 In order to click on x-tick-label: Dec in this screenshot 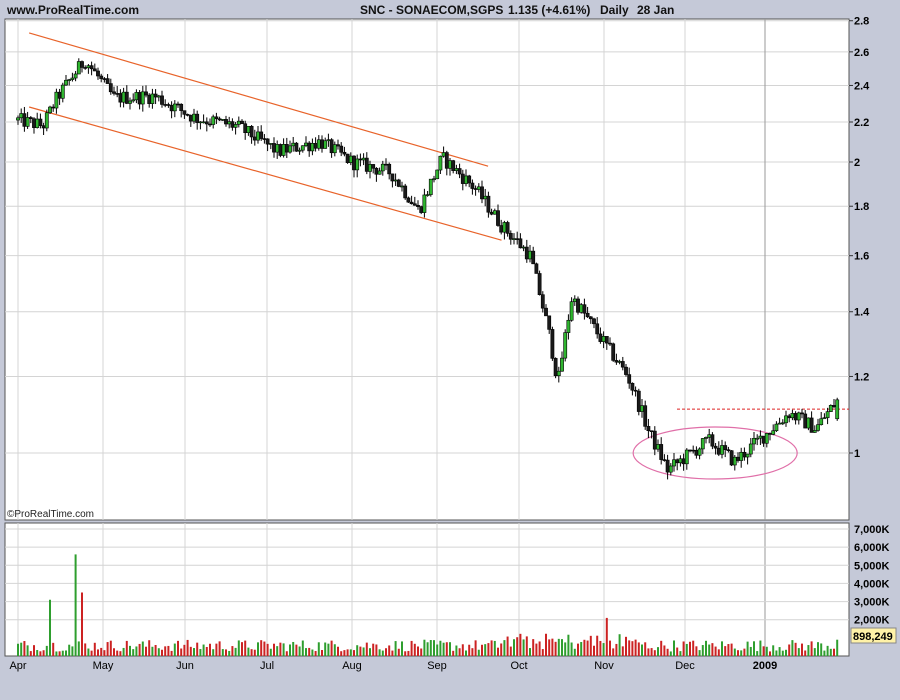, I will do `click(685, 666)`.